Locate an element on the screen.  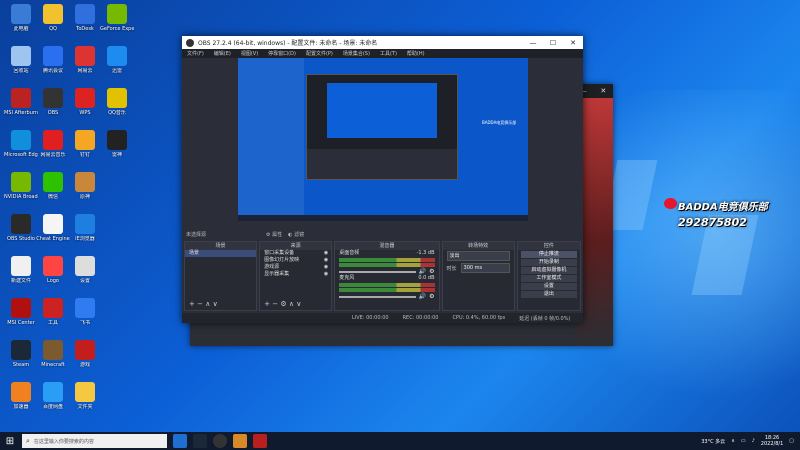
desktop-icon: 加速器 is located at coordinates (21, 396).